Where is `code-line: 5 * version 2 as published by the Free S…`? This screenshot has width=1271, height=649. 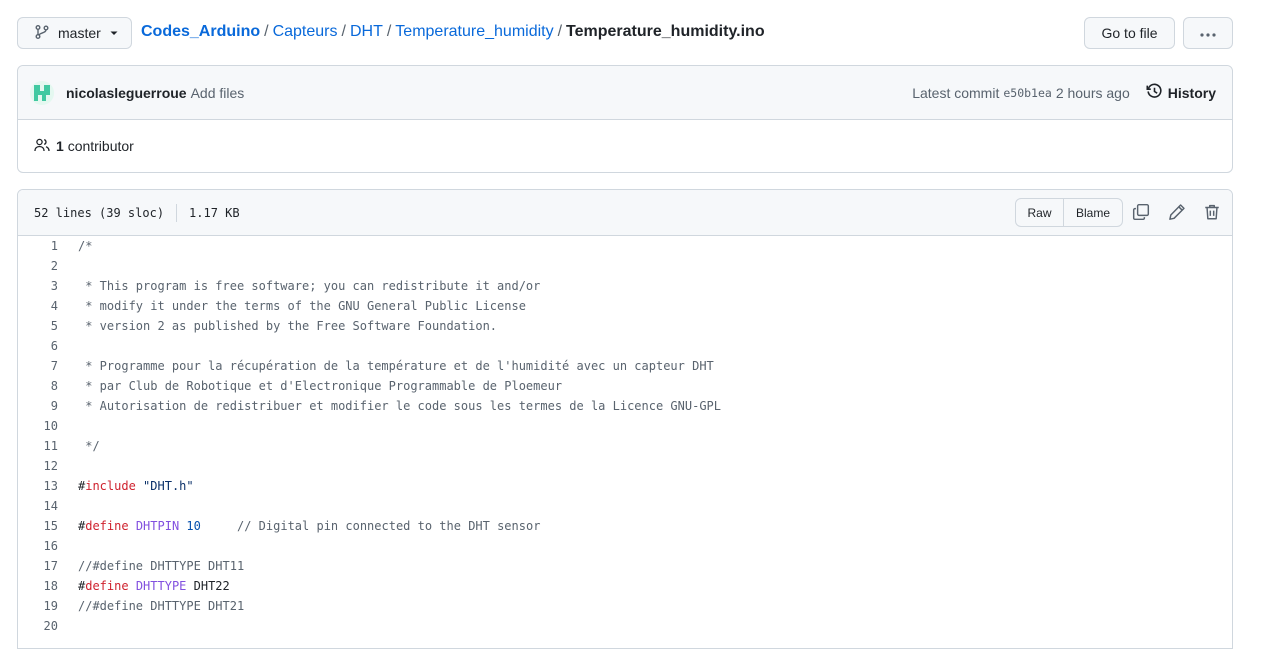
code-line: 5 * version 2 as published by the Free S… is located at coordinates (625, 326).